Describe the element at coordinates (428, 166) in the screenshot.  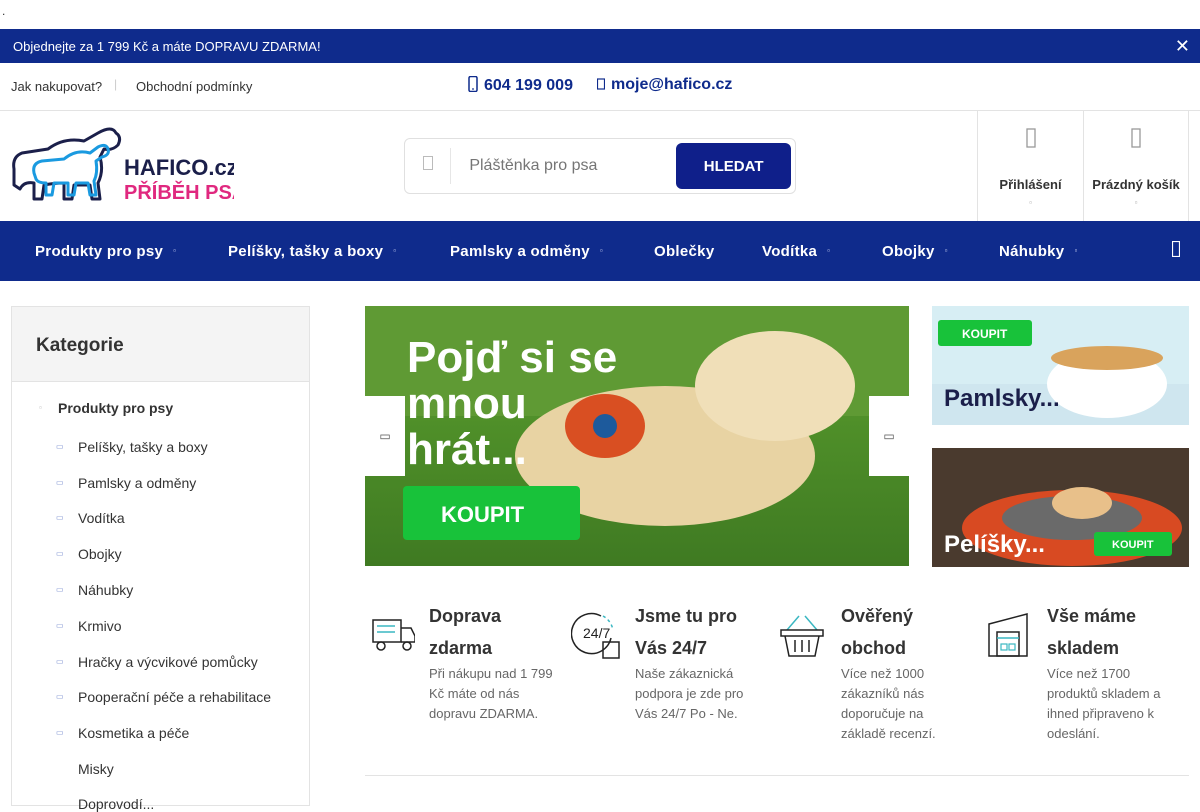
I see `search-icon` at that location.